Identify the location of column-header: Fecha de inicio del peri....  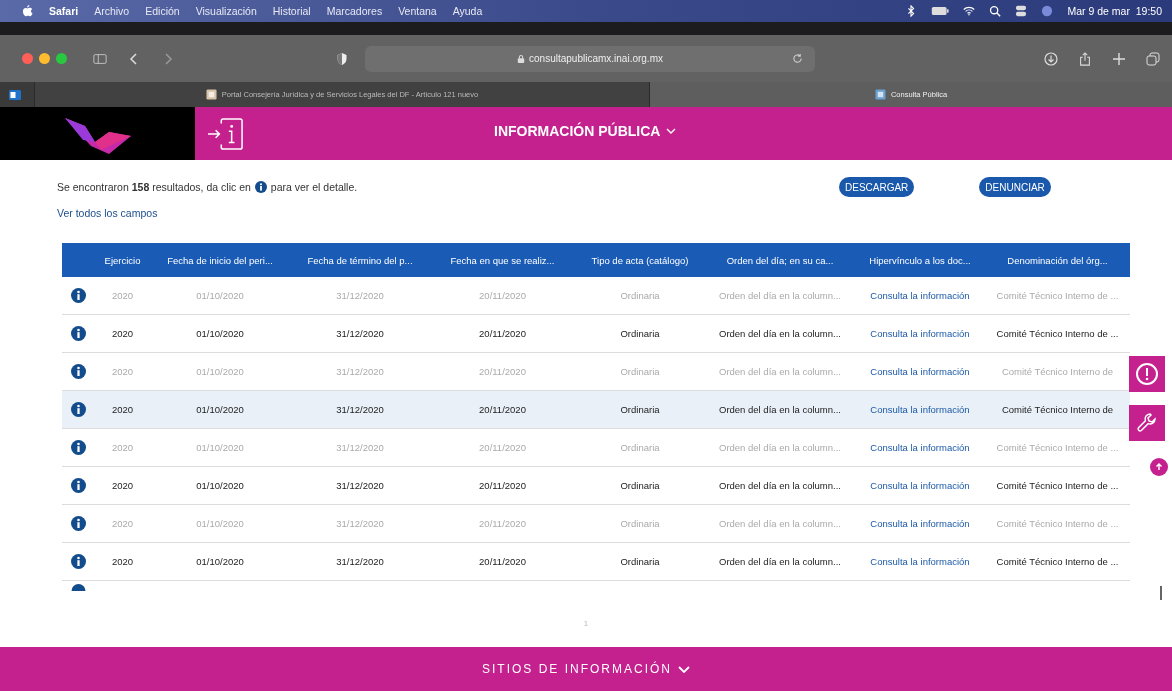
(220, 260).